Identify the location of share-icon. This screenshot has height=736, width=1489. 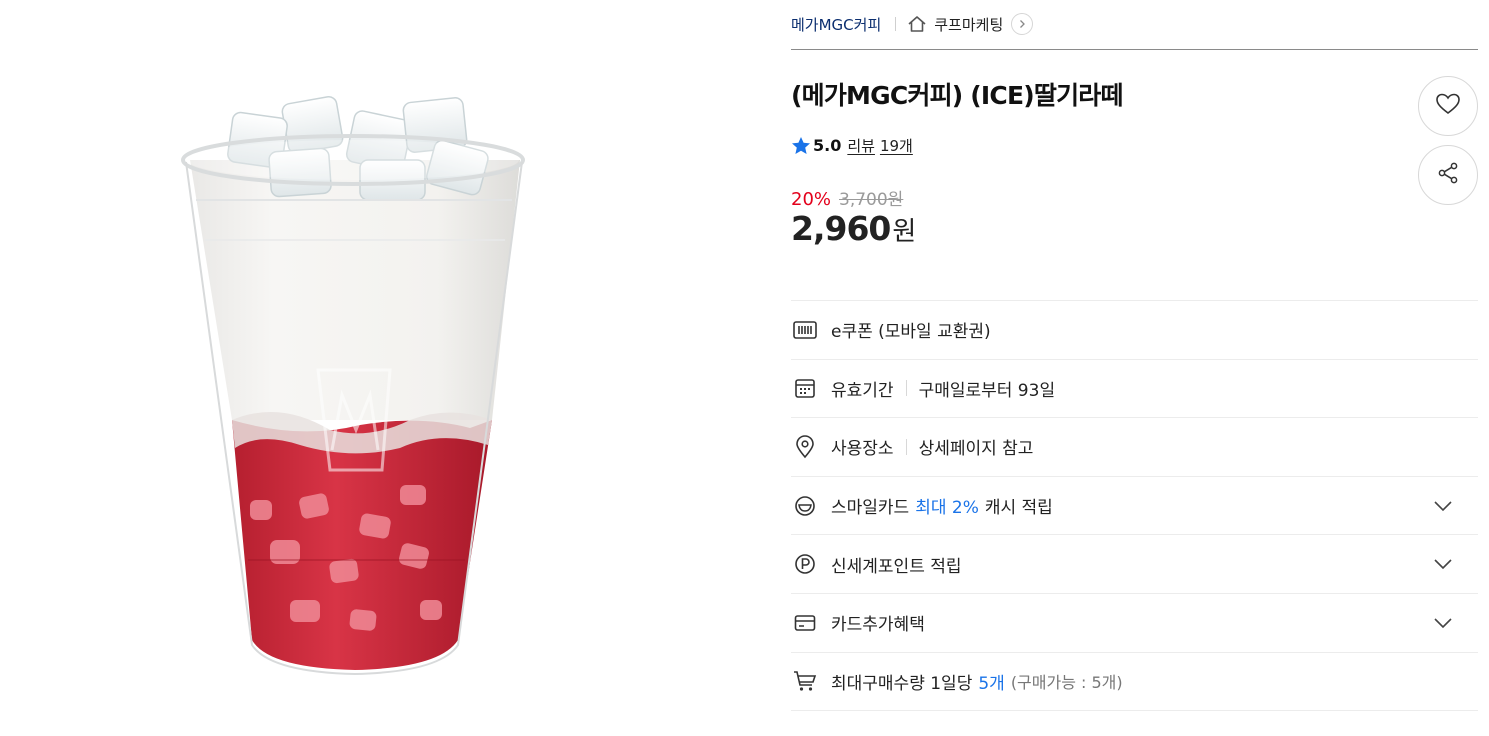
(1448, 175).